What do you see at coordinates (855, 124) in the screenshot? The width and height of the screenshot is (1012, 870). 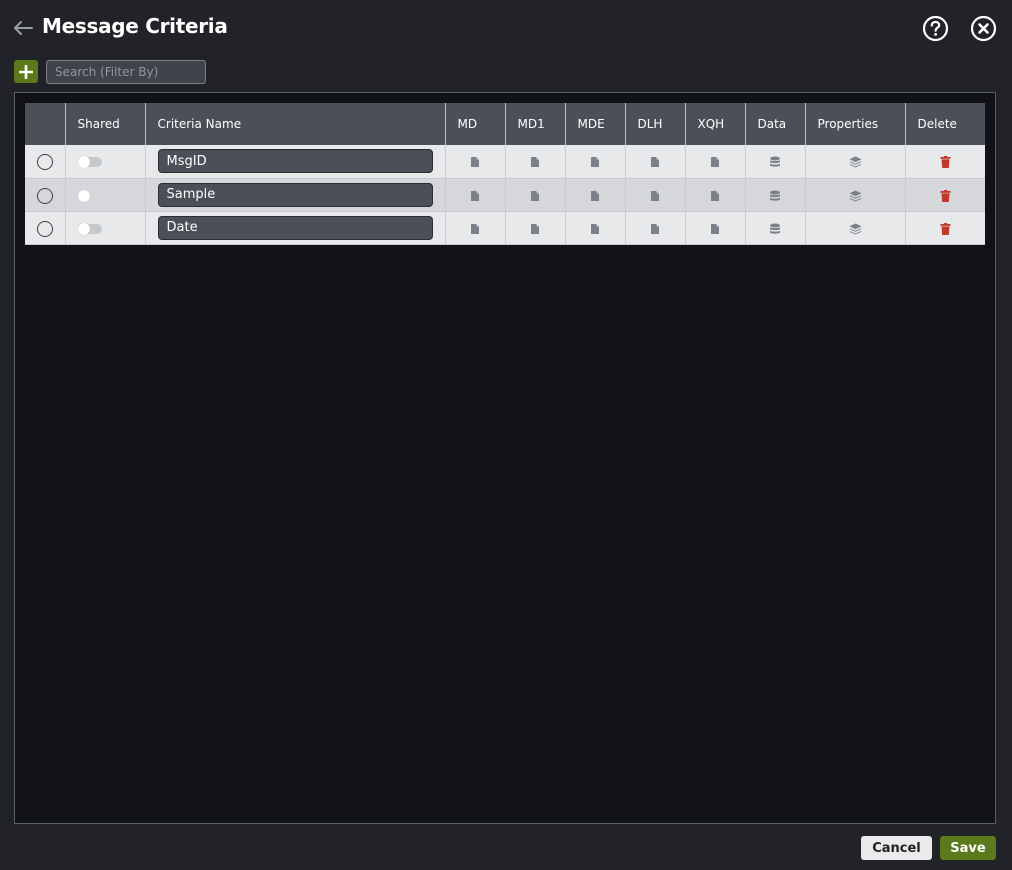 I see `column-header: Properties` at bounding box center [855, 124].